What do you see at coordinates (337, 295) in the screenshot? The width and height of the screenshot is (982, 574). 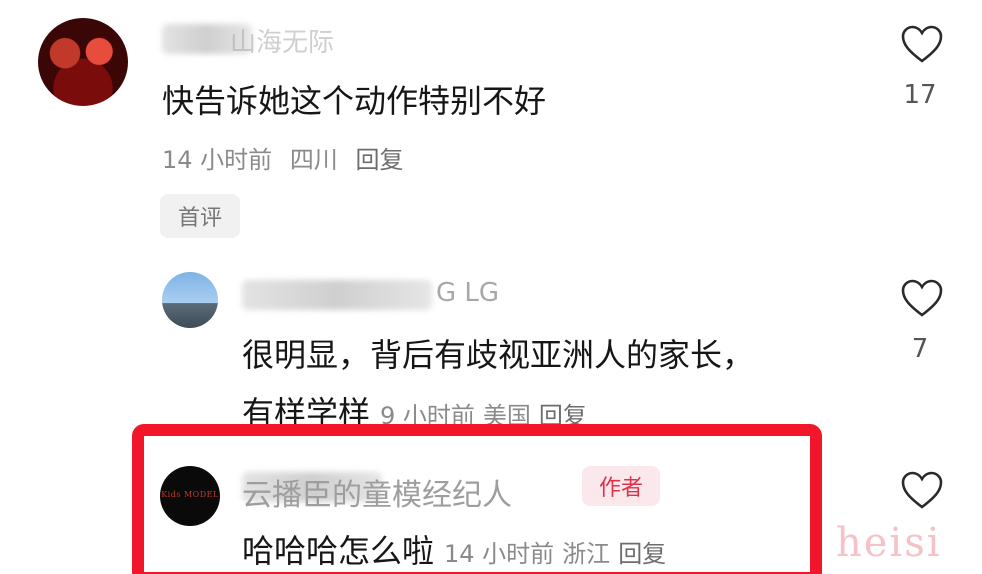 I see `username-blur` at bounding box center [337, 295].